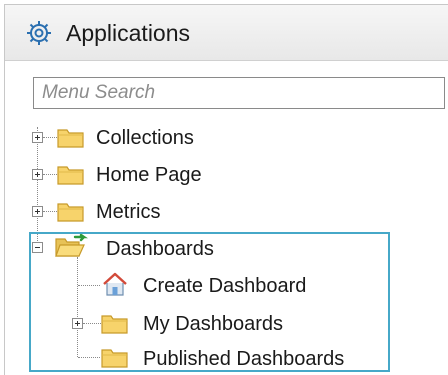  I want to click on tree-item-label: Metrics, so click(128, 212).